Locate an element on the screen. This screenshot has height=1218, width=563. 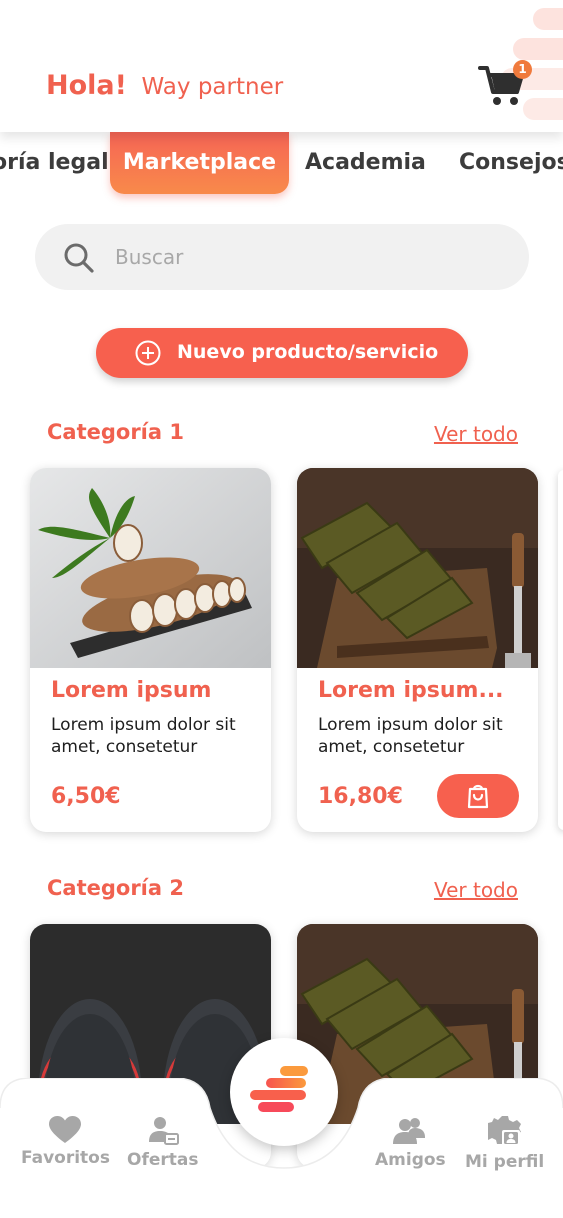
greeting-bold: Hola! is located at coordinates (86, 85).